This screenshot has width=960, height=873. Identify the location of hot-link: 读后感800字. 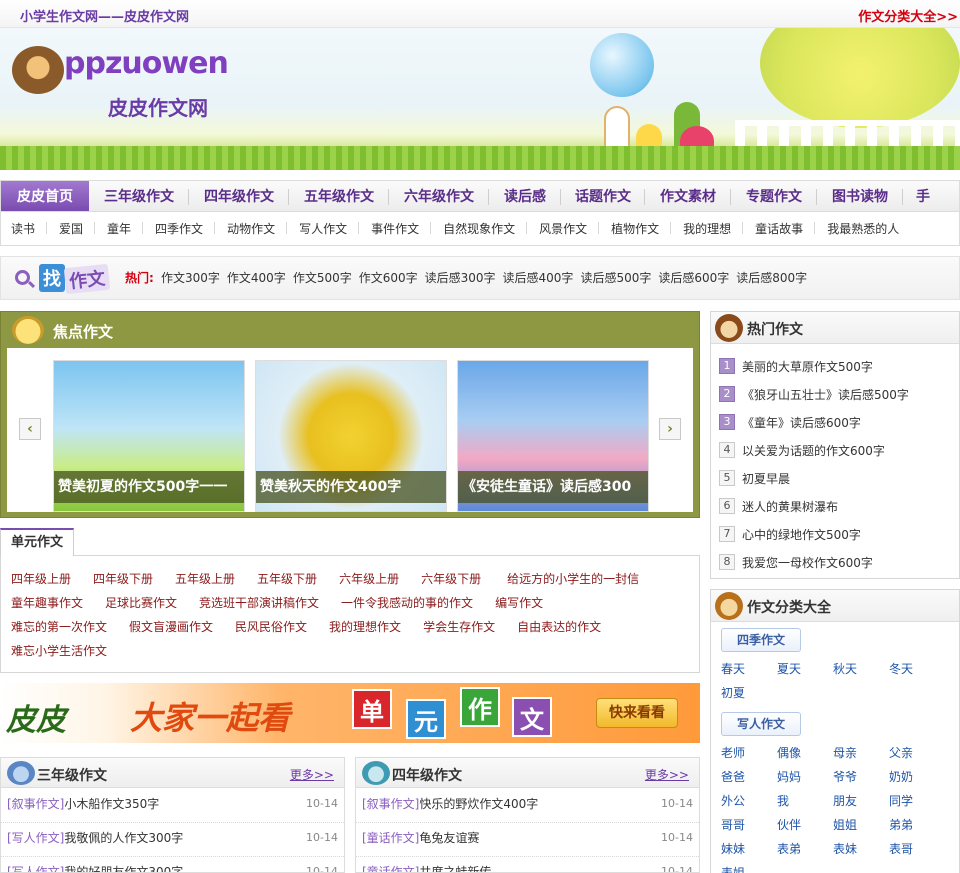
(771, 277).